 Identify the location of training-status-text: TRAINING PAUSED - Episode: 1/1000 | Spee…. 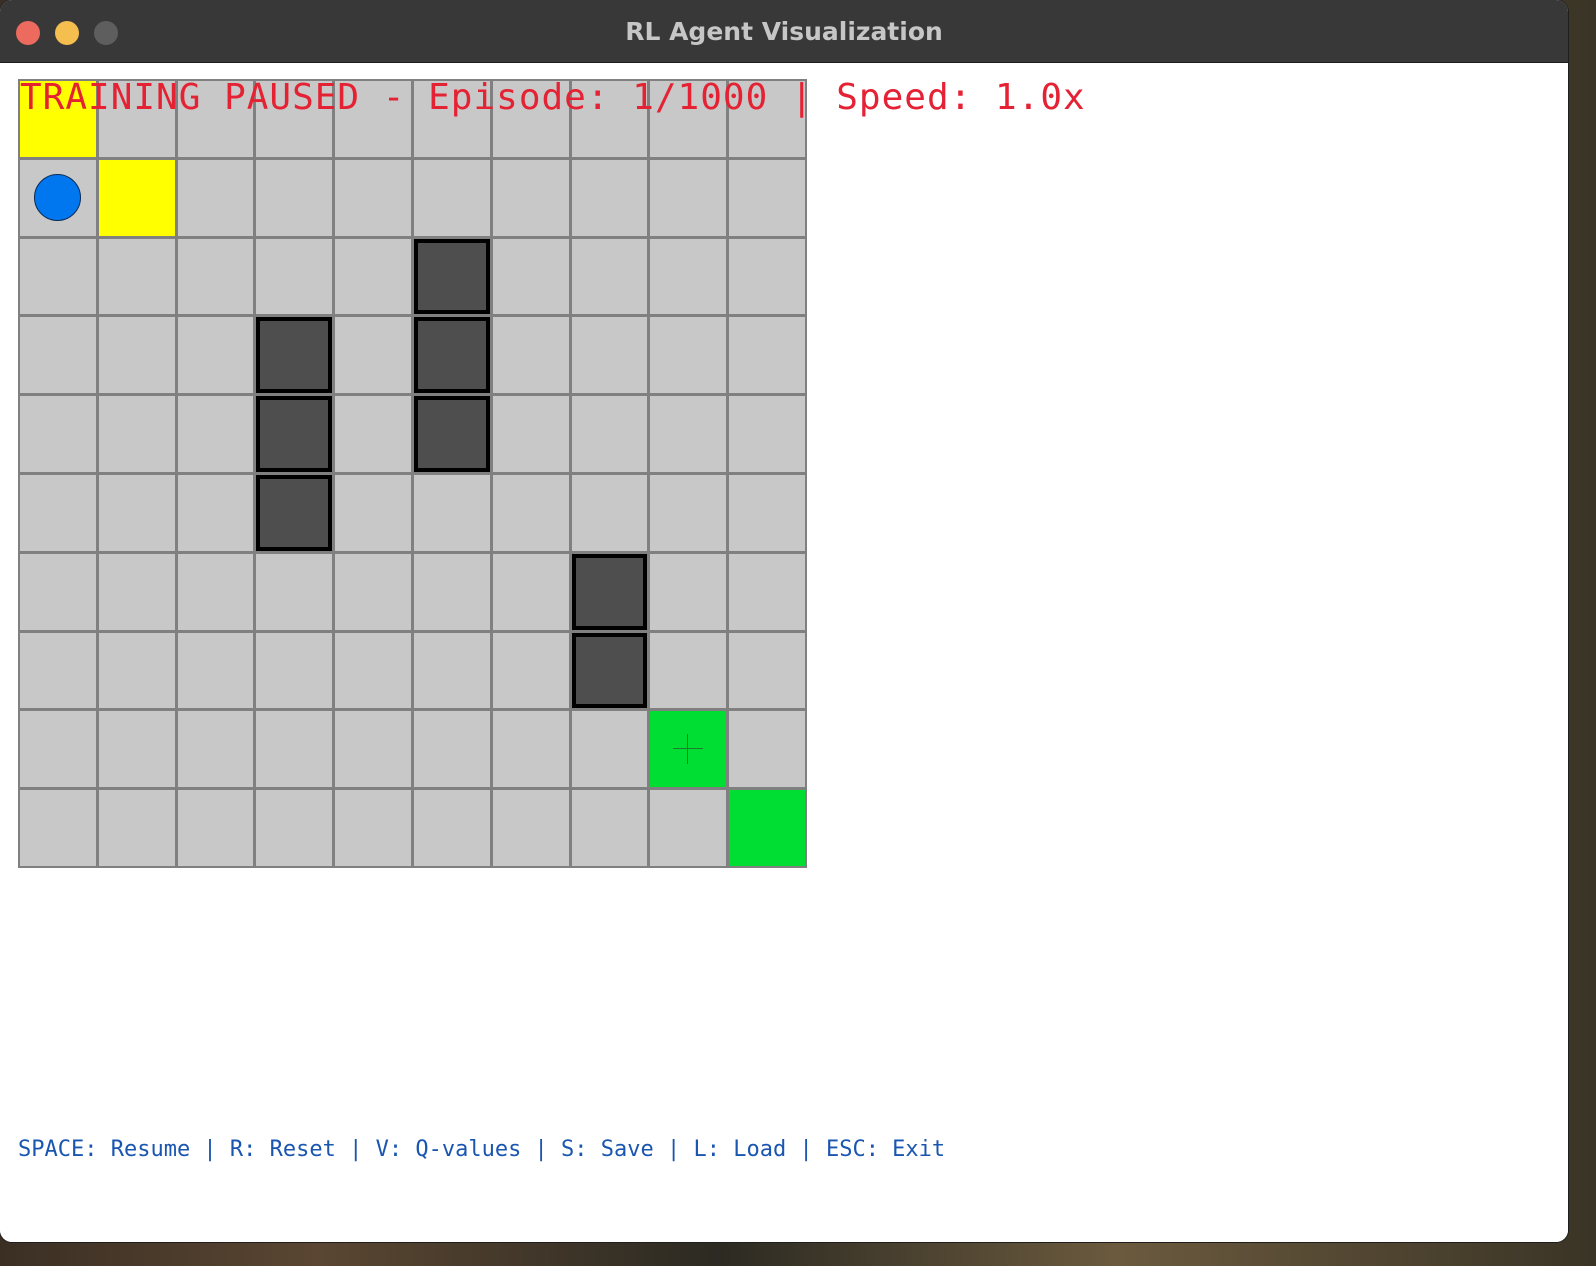
(553, 97).